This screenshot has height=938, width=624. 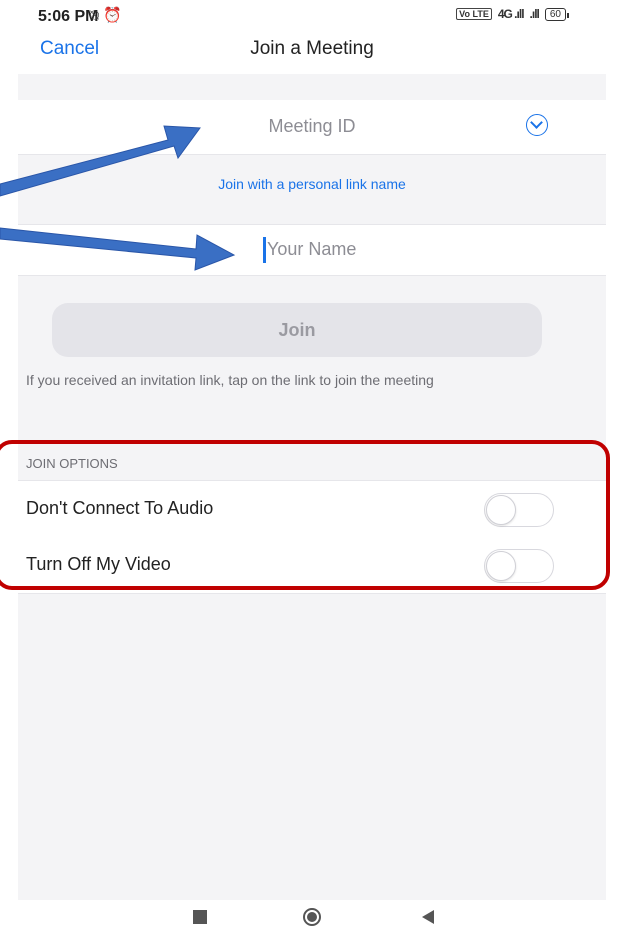 I want to click on system-navigation-bar, so click(x=312, y=919).